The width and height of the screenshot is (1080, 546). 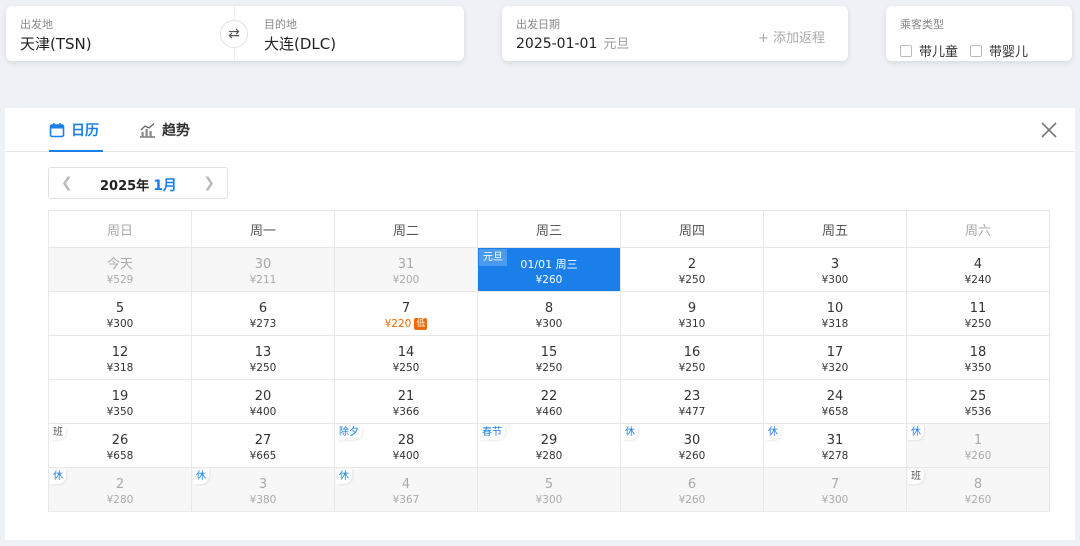 I want to click on calendar-day-cell: 10 ¥318, so click(x=835, y=313).